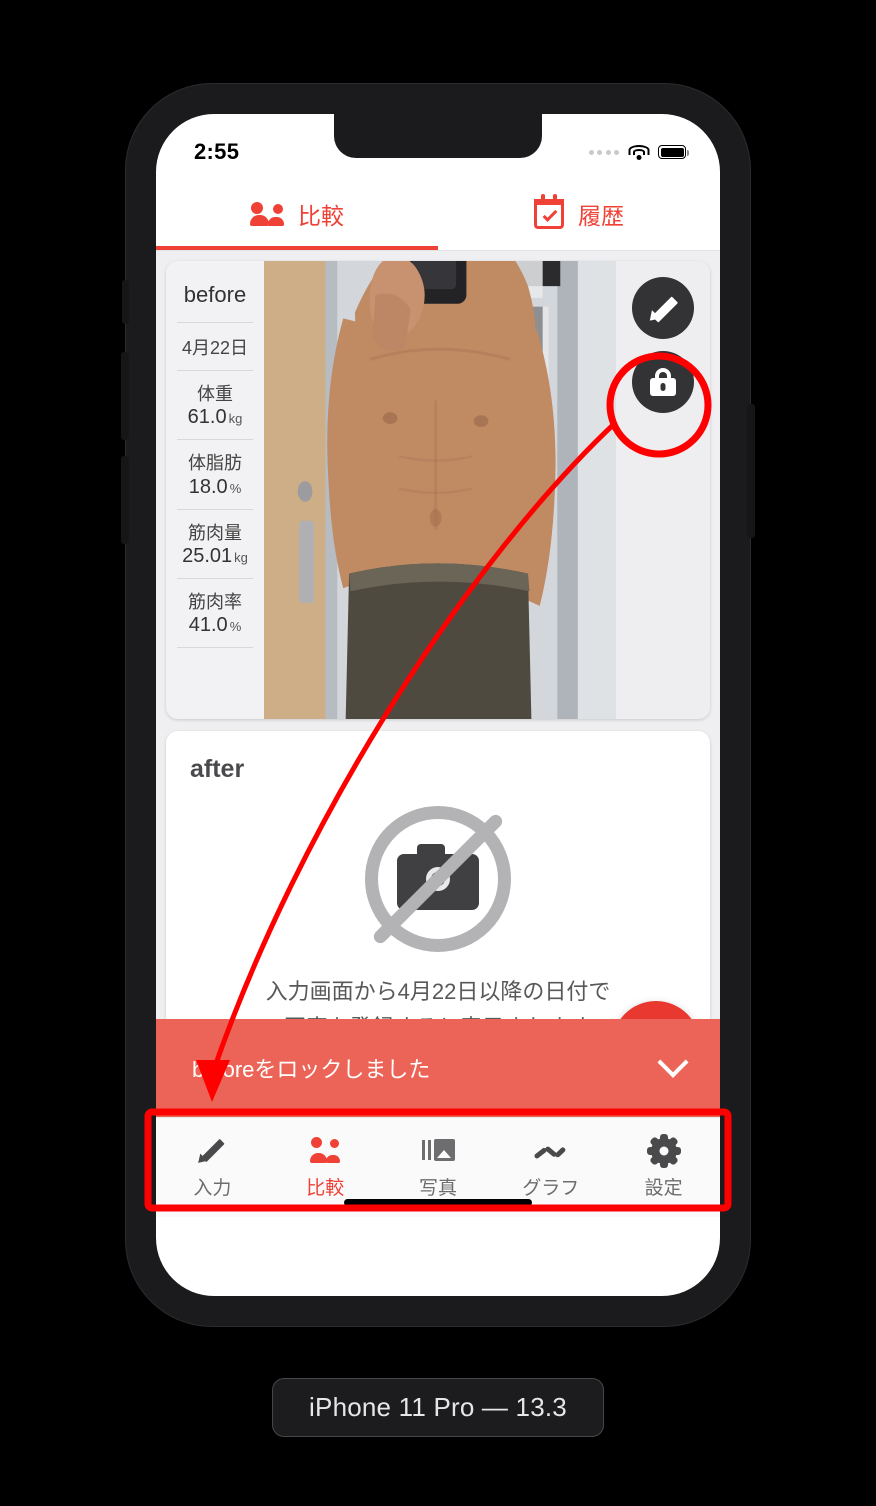 This screenshot has width=876, height=1506. I want to click on line-chart-icon, so click(550, 1151).